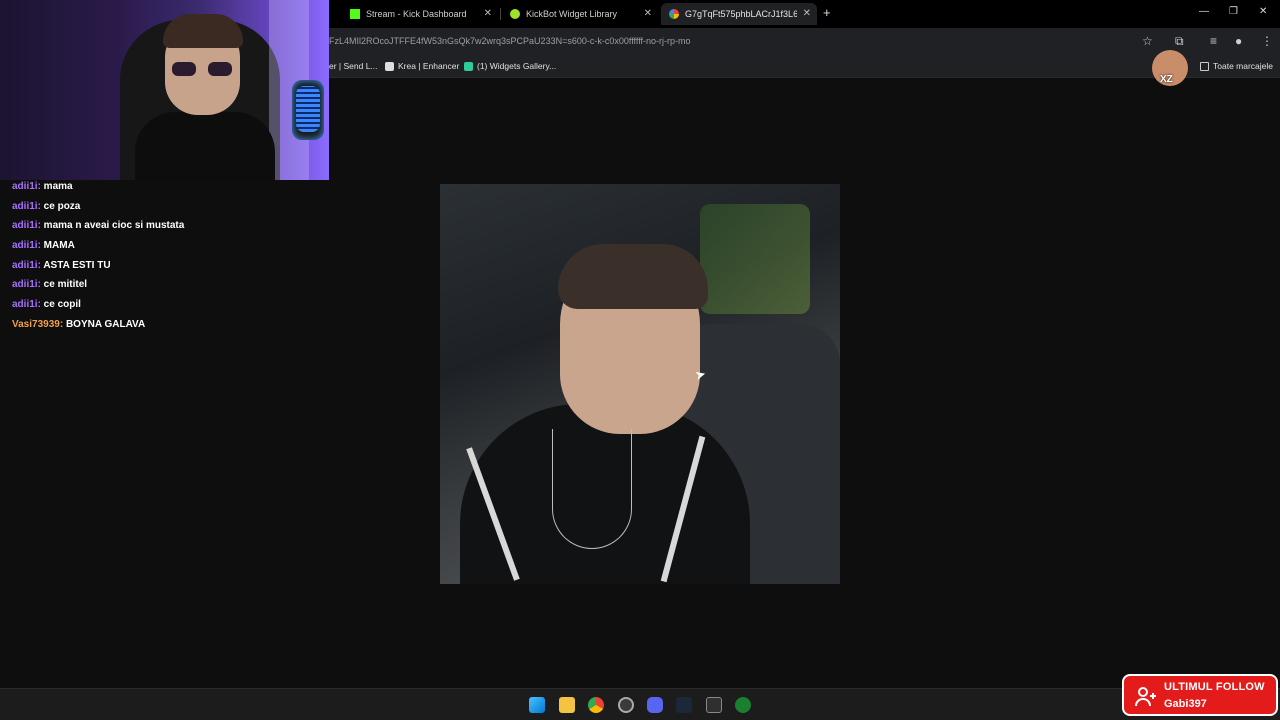 Image resolution: width=1280 pixels, height=720 pixels. I want to click on windows-taskbar, so click(640, 704).